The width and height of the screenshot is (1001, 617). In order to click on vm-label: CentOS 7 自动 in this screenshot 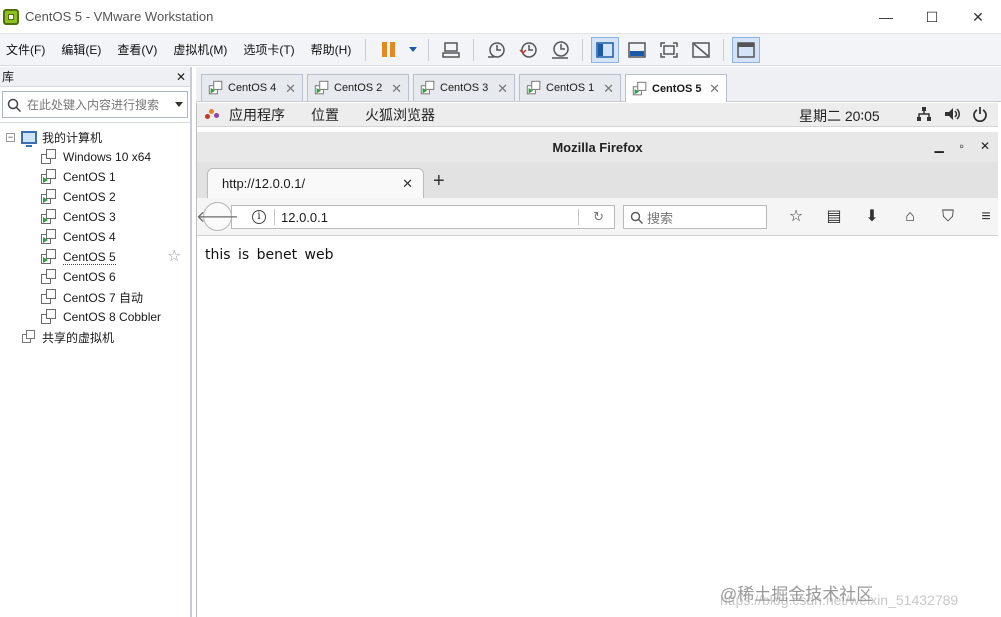, I will do `click(103, 297)`.